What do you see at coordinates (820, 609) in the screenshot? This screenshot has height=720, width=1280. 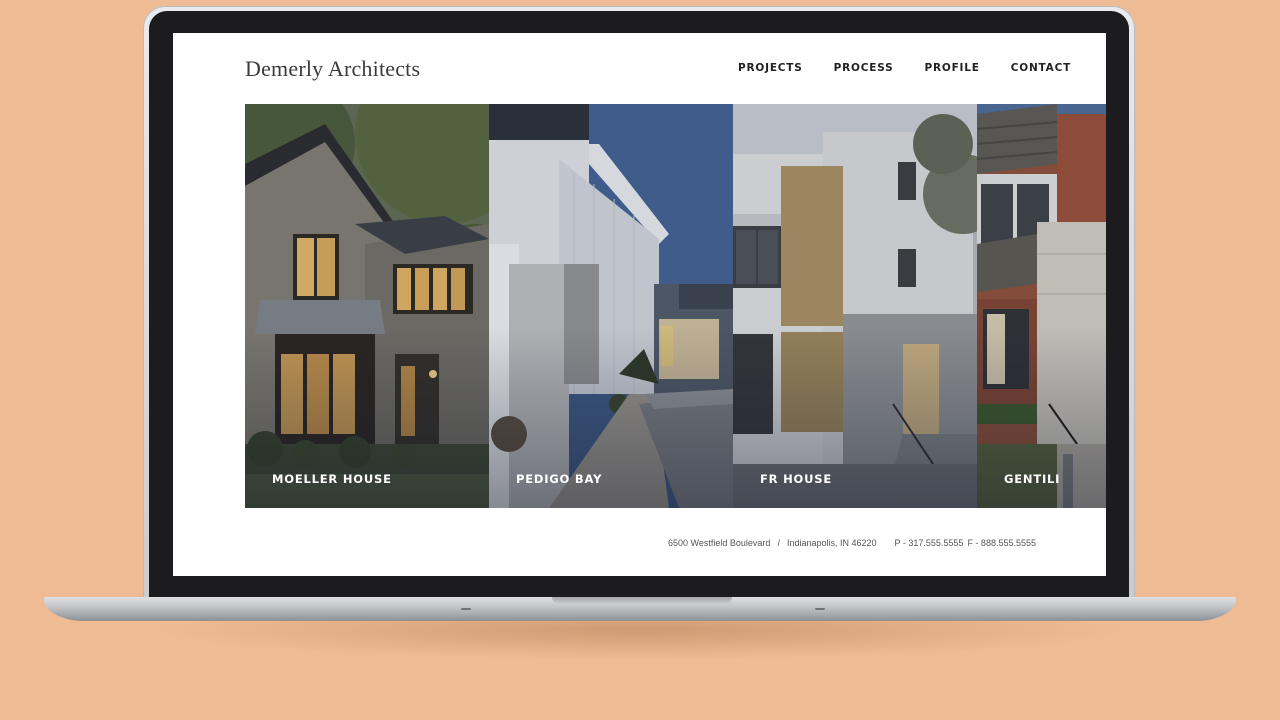 I see `laptop-foot-right` at bounding box center [820, 609].